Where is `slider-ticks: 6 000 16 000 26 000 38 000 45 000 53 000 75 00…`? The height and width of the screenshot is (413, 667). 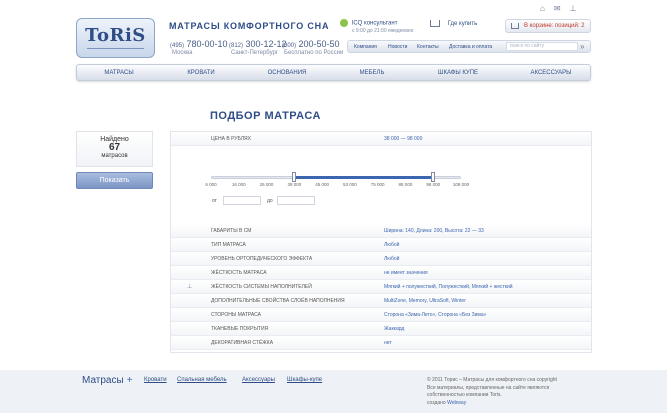 slider-ticks: 6 000 16 000 26 000 38 000 45 000 53 000 75 00… is located at coordinates (337, 186).